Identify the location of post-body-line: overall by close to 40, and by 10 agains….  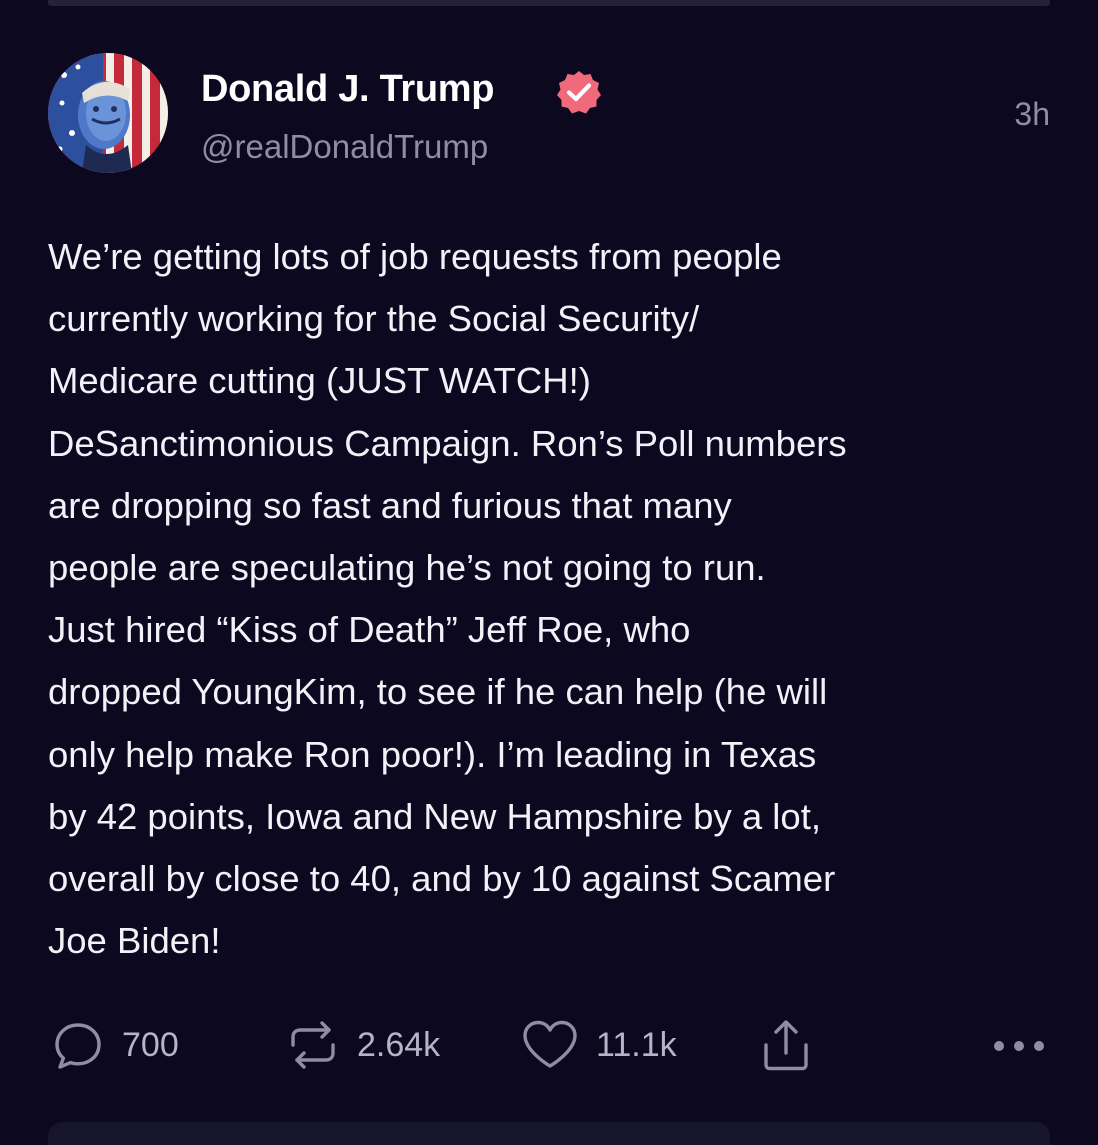
(442, 879).